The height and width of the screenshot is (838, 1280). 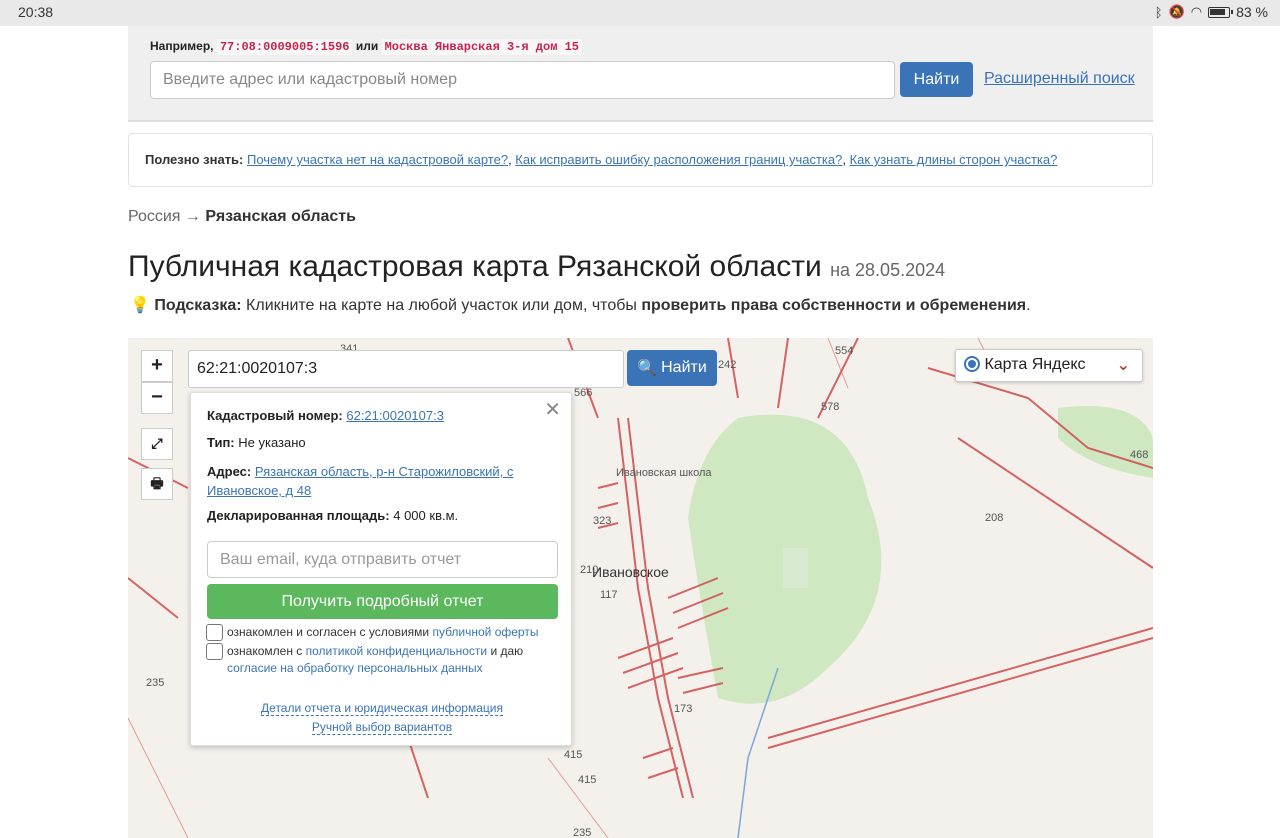 What do you see at coordinates (647, 368) in the screenshot?
I see `search-icon: 🔍` at bounding box center [647, 368].